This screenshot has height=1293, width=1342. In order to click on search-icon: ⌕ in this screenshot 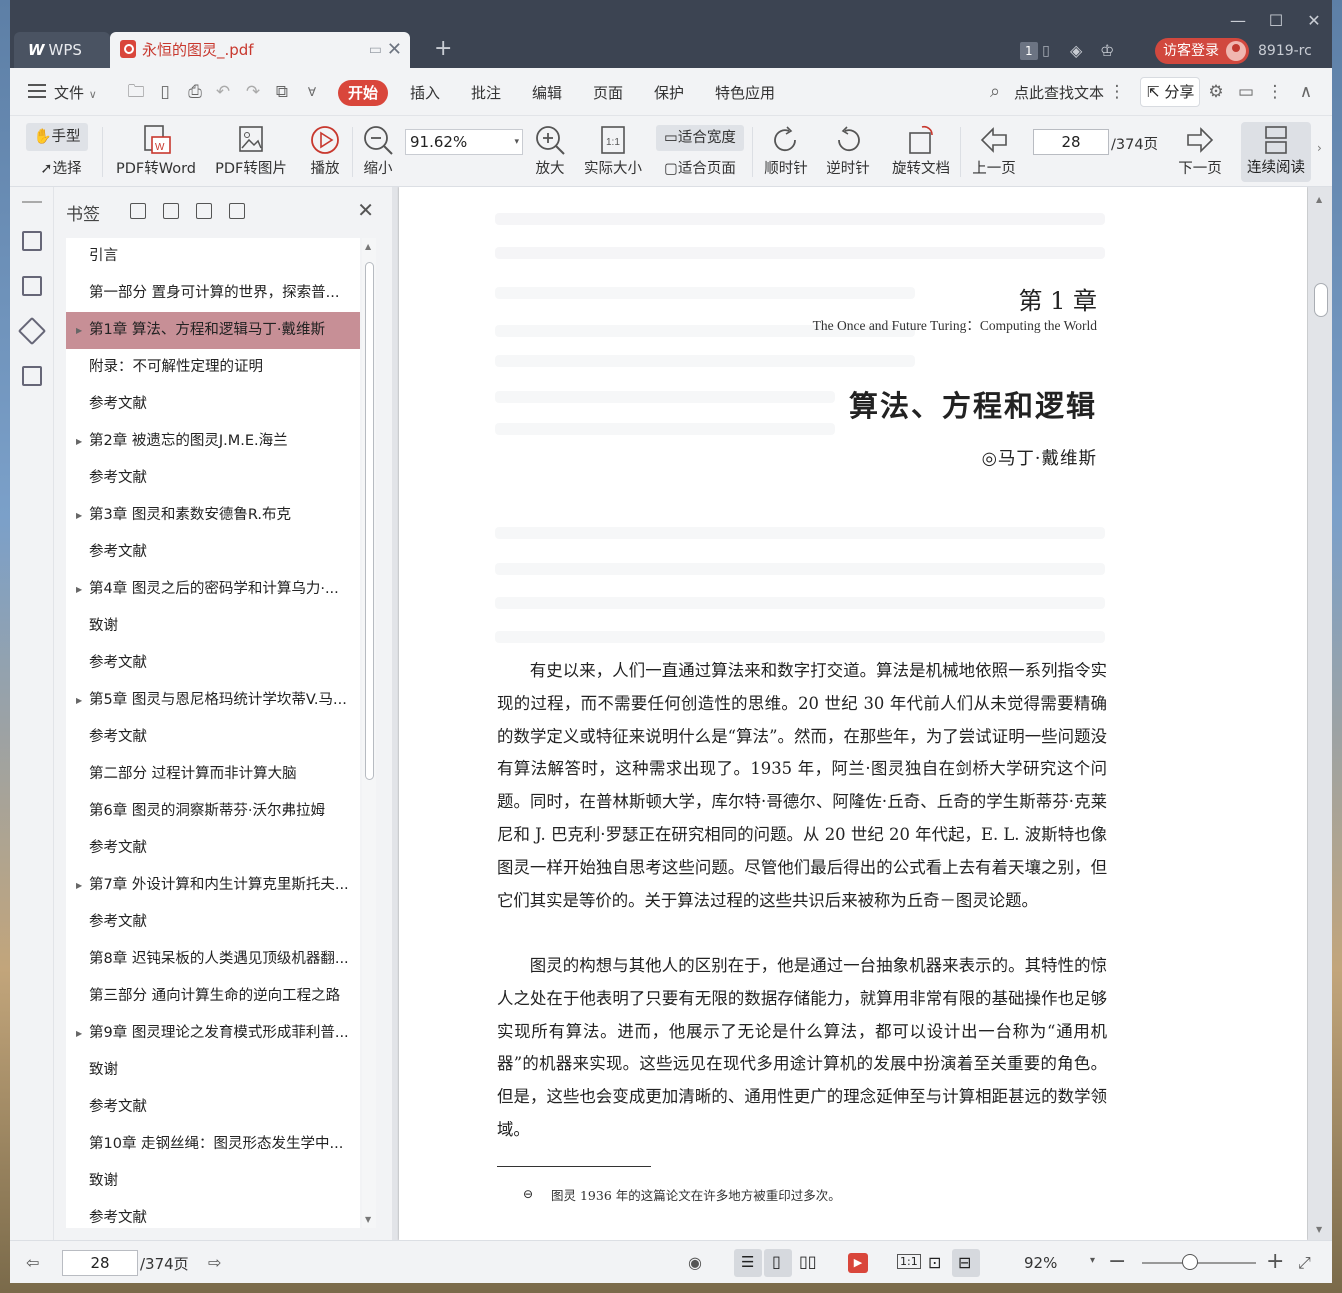, I will do `click(995, 92)`.